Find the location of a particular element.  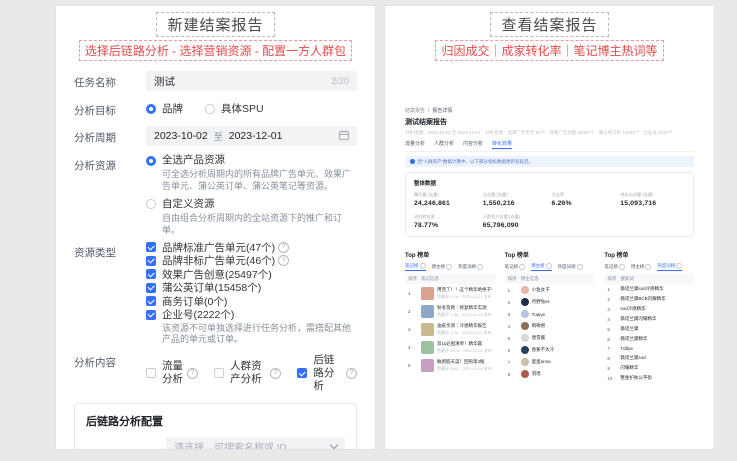

resource-type-checkbox-item: 效果广告创意(25497个) is located at coordinates (251, 275).